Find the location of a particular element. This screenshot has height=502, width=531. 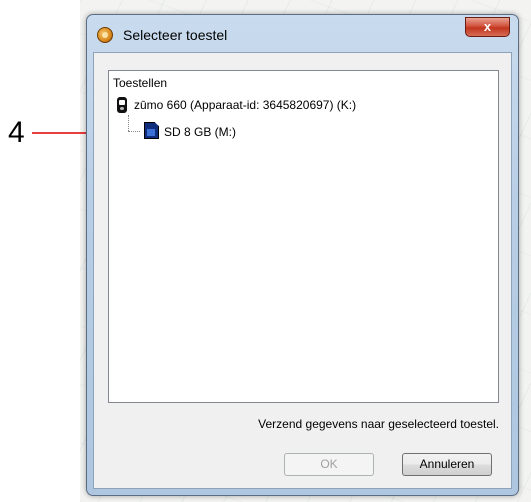

sd-card-icon is located at coordinates (151, 130).